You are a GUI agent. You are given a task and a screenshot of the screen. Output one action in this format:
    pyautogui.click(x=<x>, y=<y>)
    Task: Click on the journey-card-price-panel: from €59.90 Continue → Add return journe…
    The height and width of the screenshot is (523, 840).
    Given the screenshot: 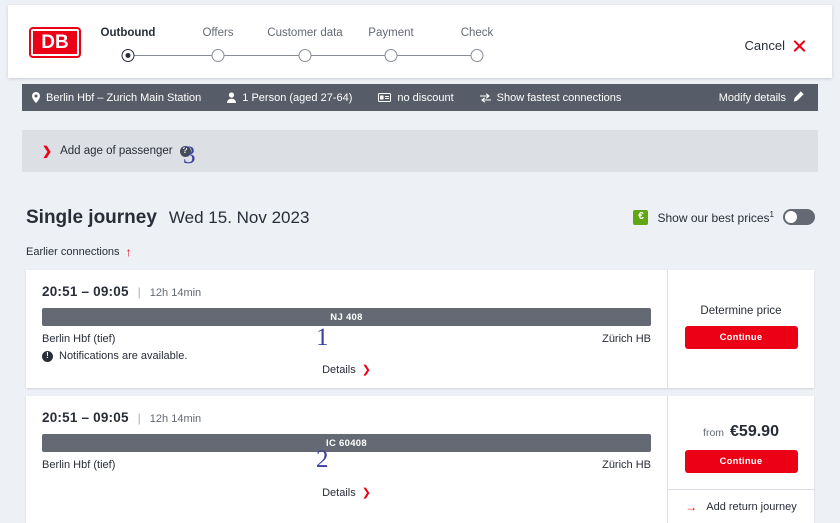 What is the action you would take?
    pyautogui.click(x=740, y=459)
    